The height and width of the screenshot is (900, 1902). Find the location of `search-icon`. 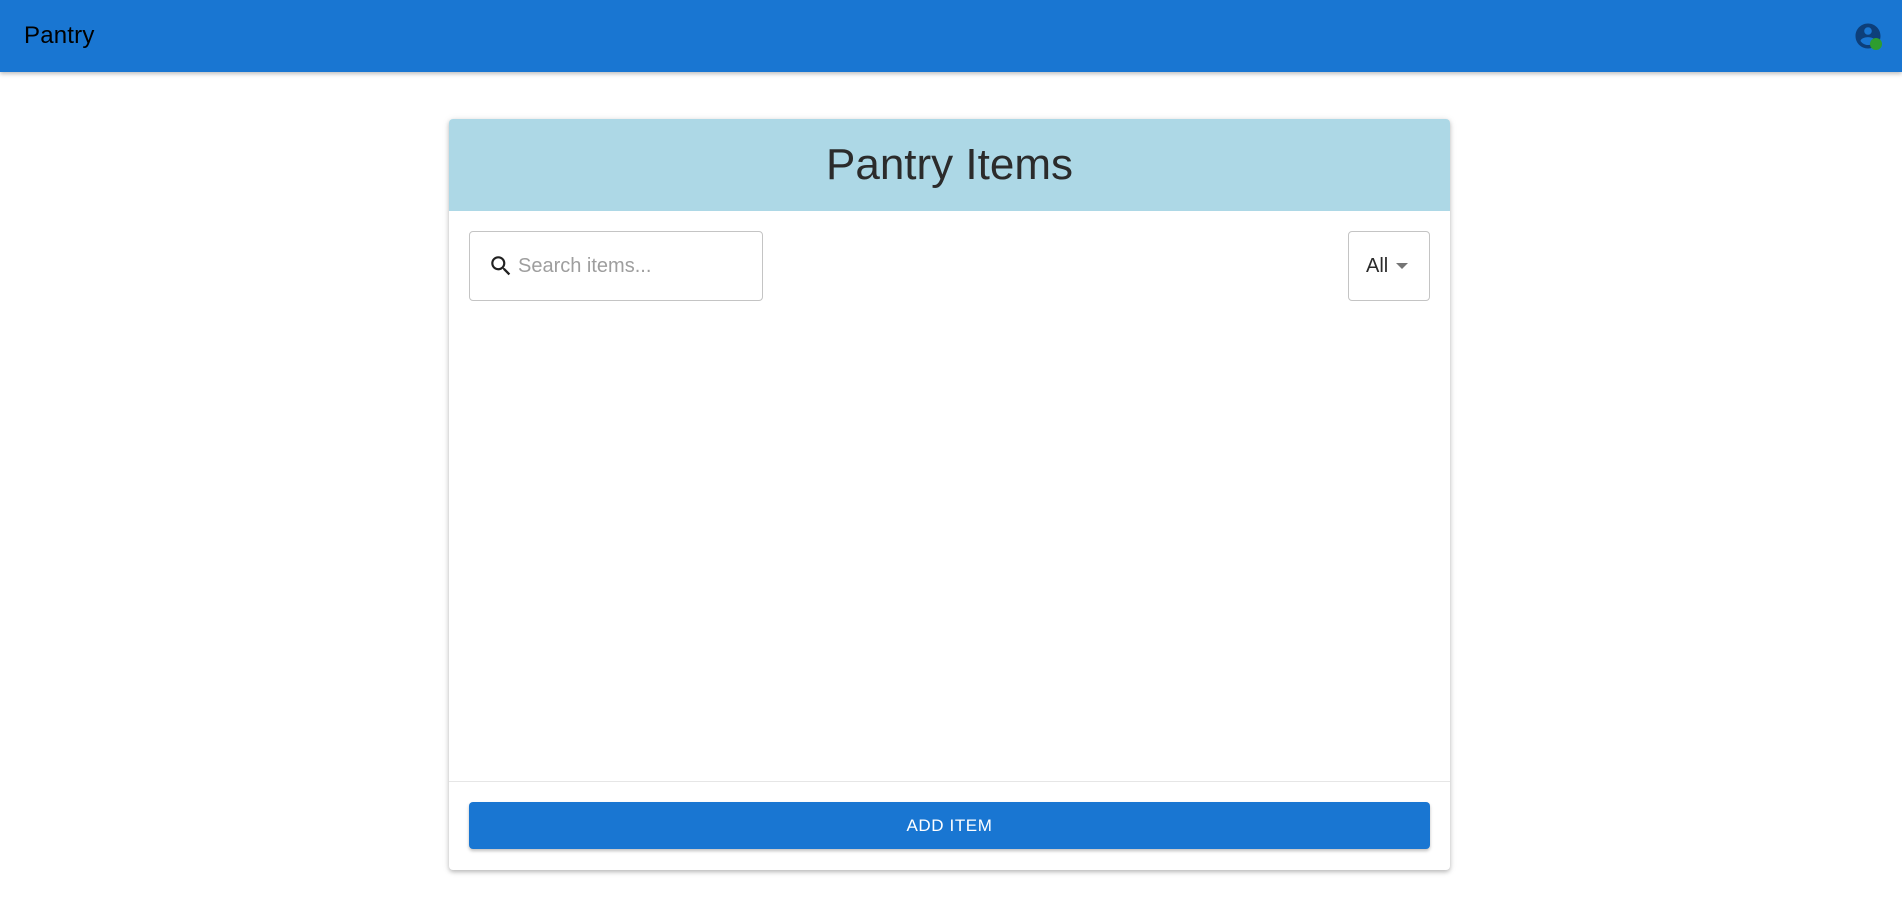

search-icon is located at coordinates (501, 266).